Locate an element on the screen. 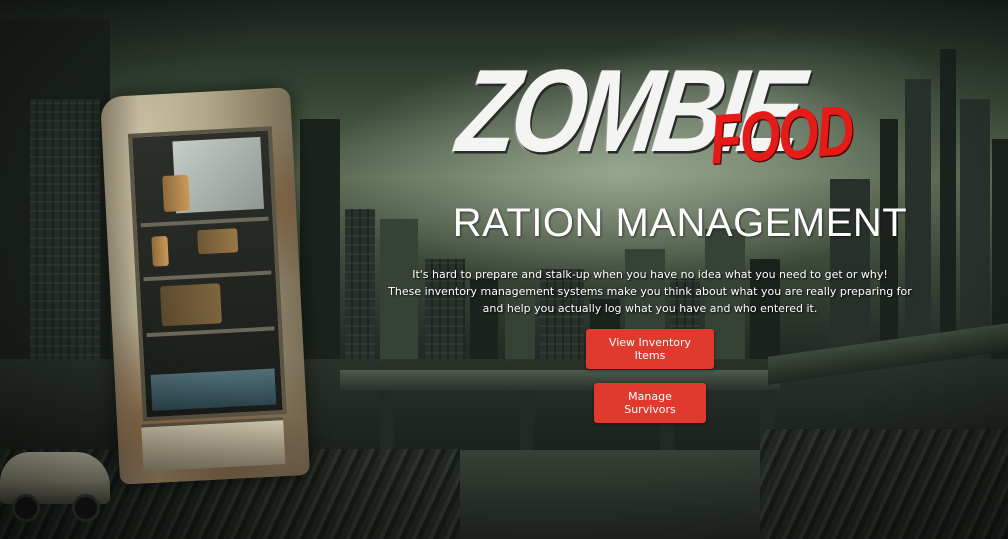  view-inventory-button: View Inventory Items is located at coordinates (650, 349).